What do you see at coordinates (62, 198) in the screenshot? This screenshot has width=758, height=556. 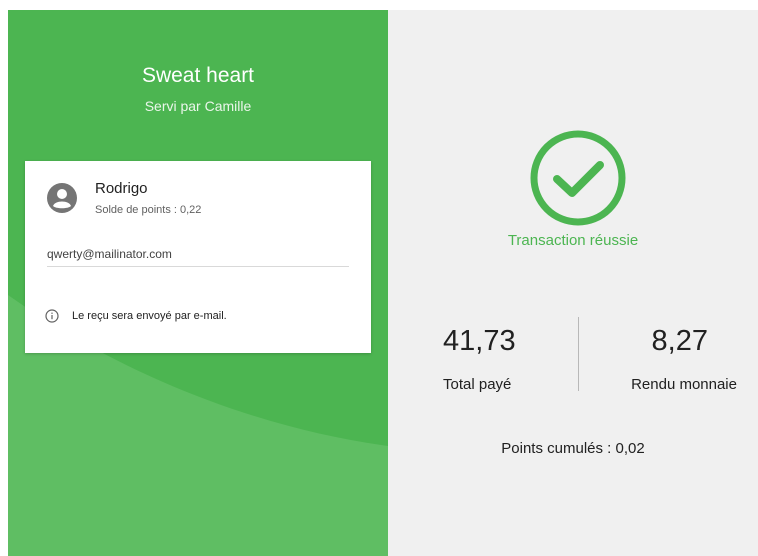 I see `account-circle-icon` at bounding box center [62, 198].